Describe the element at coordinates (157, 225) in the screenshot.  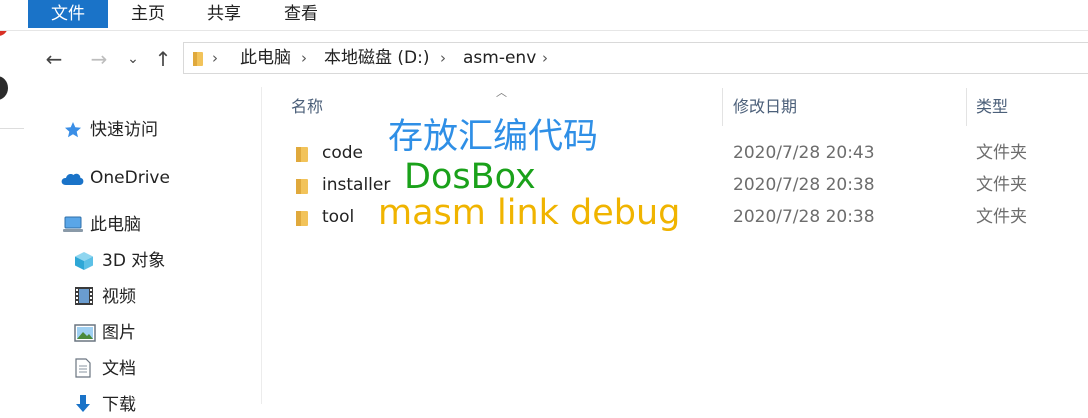
I see `sidebar-item-this-pc: 此电脑` at that location.